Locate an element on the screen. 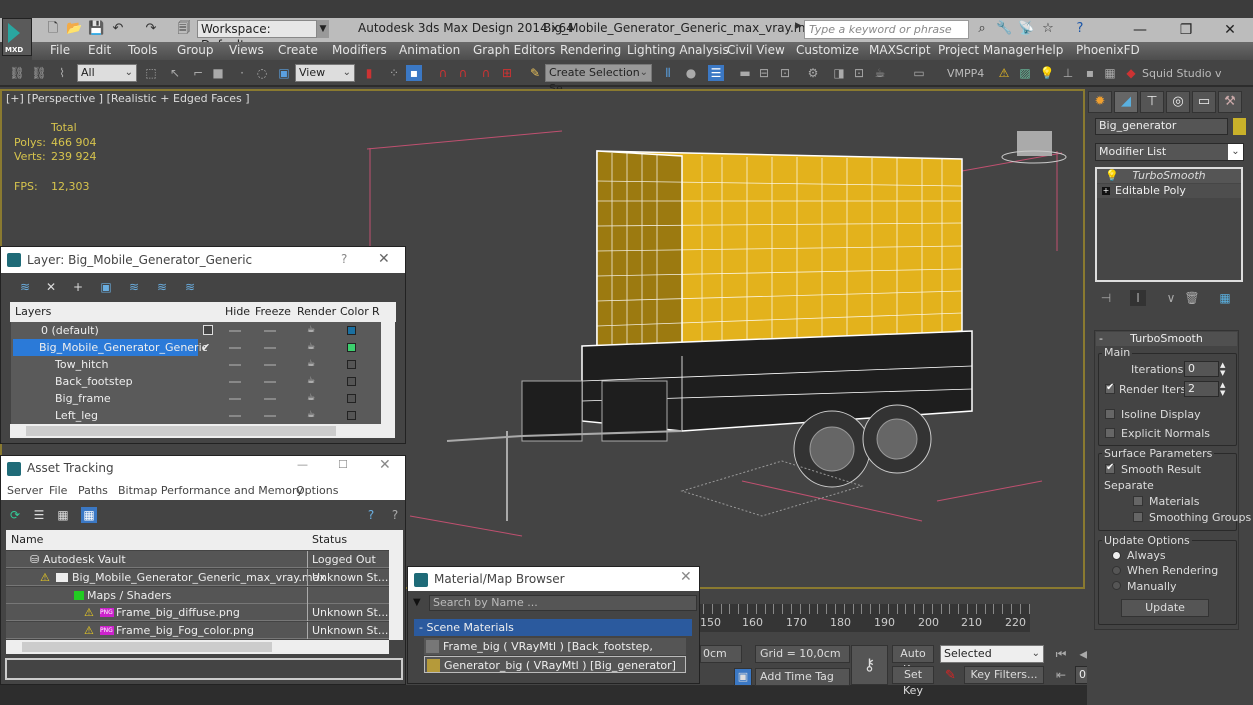 This screenshot has width=1253, height=705. iterations-spinner: 0 is located at coordinates (1201, 369).